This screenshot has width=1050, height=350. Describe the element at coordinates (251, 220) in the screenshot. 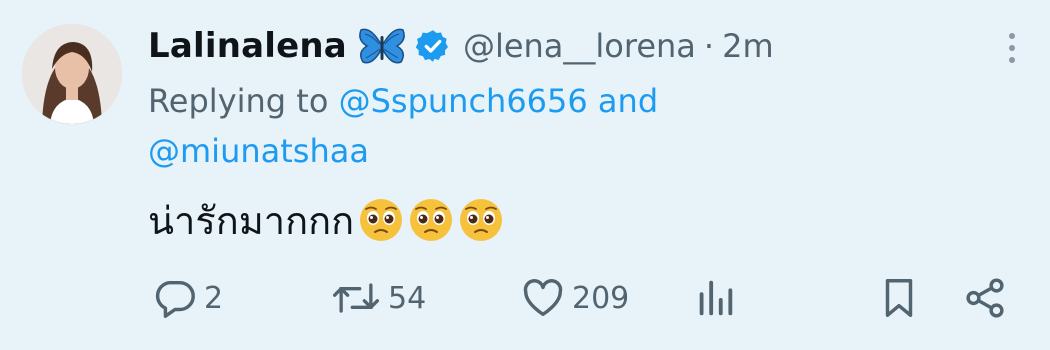

I see `tweet-text: น่ารักมากกก` at that location.